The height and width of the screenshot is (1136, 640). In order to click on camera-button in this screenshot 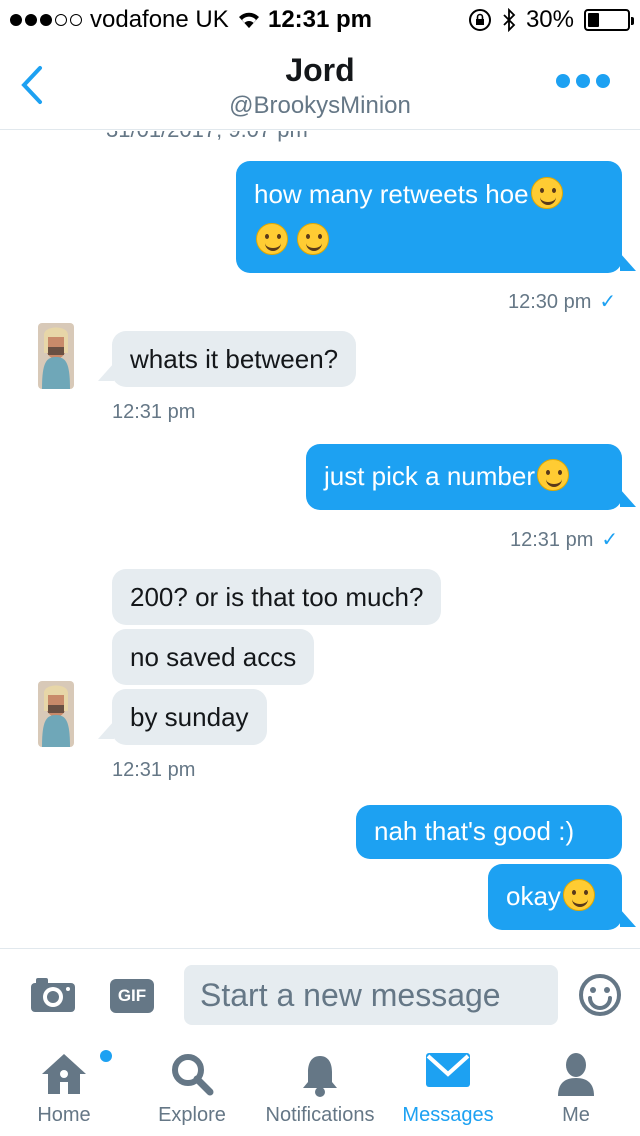, I will do `click(53, 997)`.